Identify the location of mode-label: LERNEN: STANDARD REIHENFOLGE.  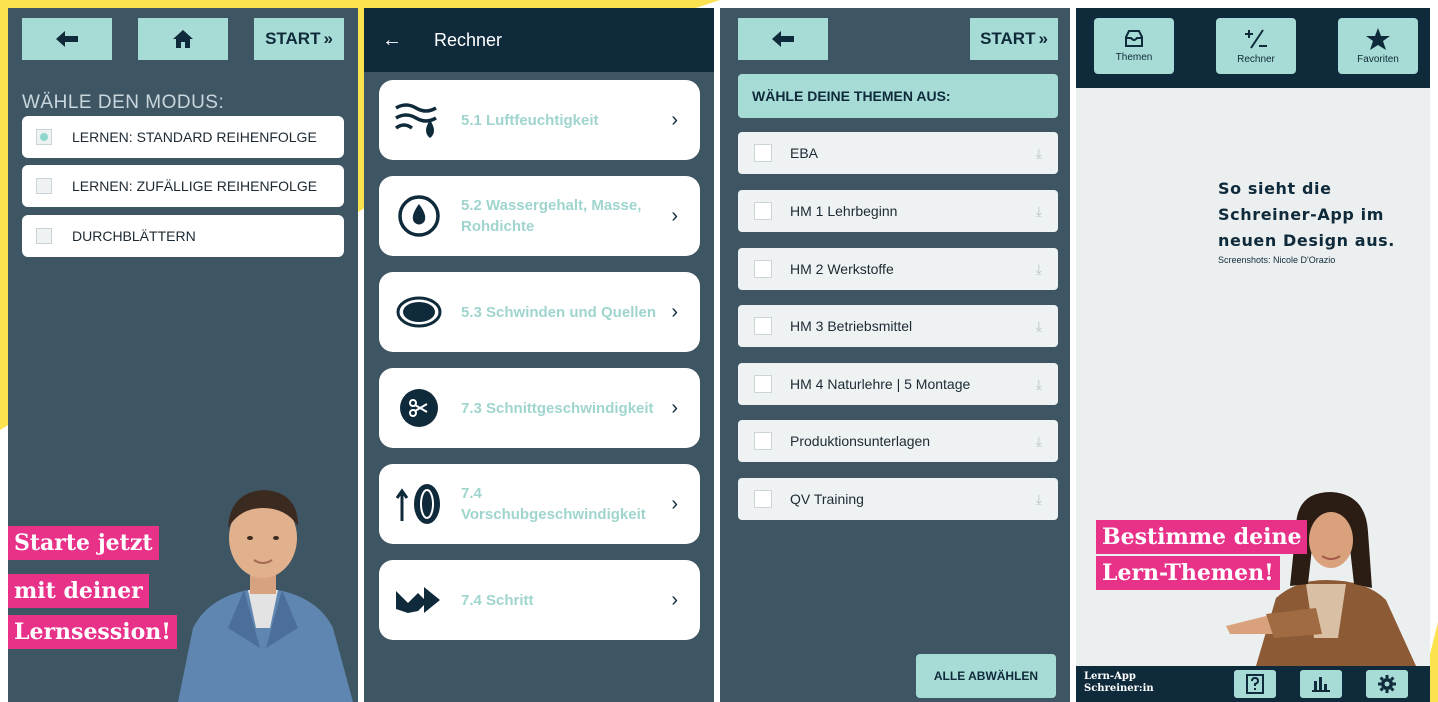
(194, 137).